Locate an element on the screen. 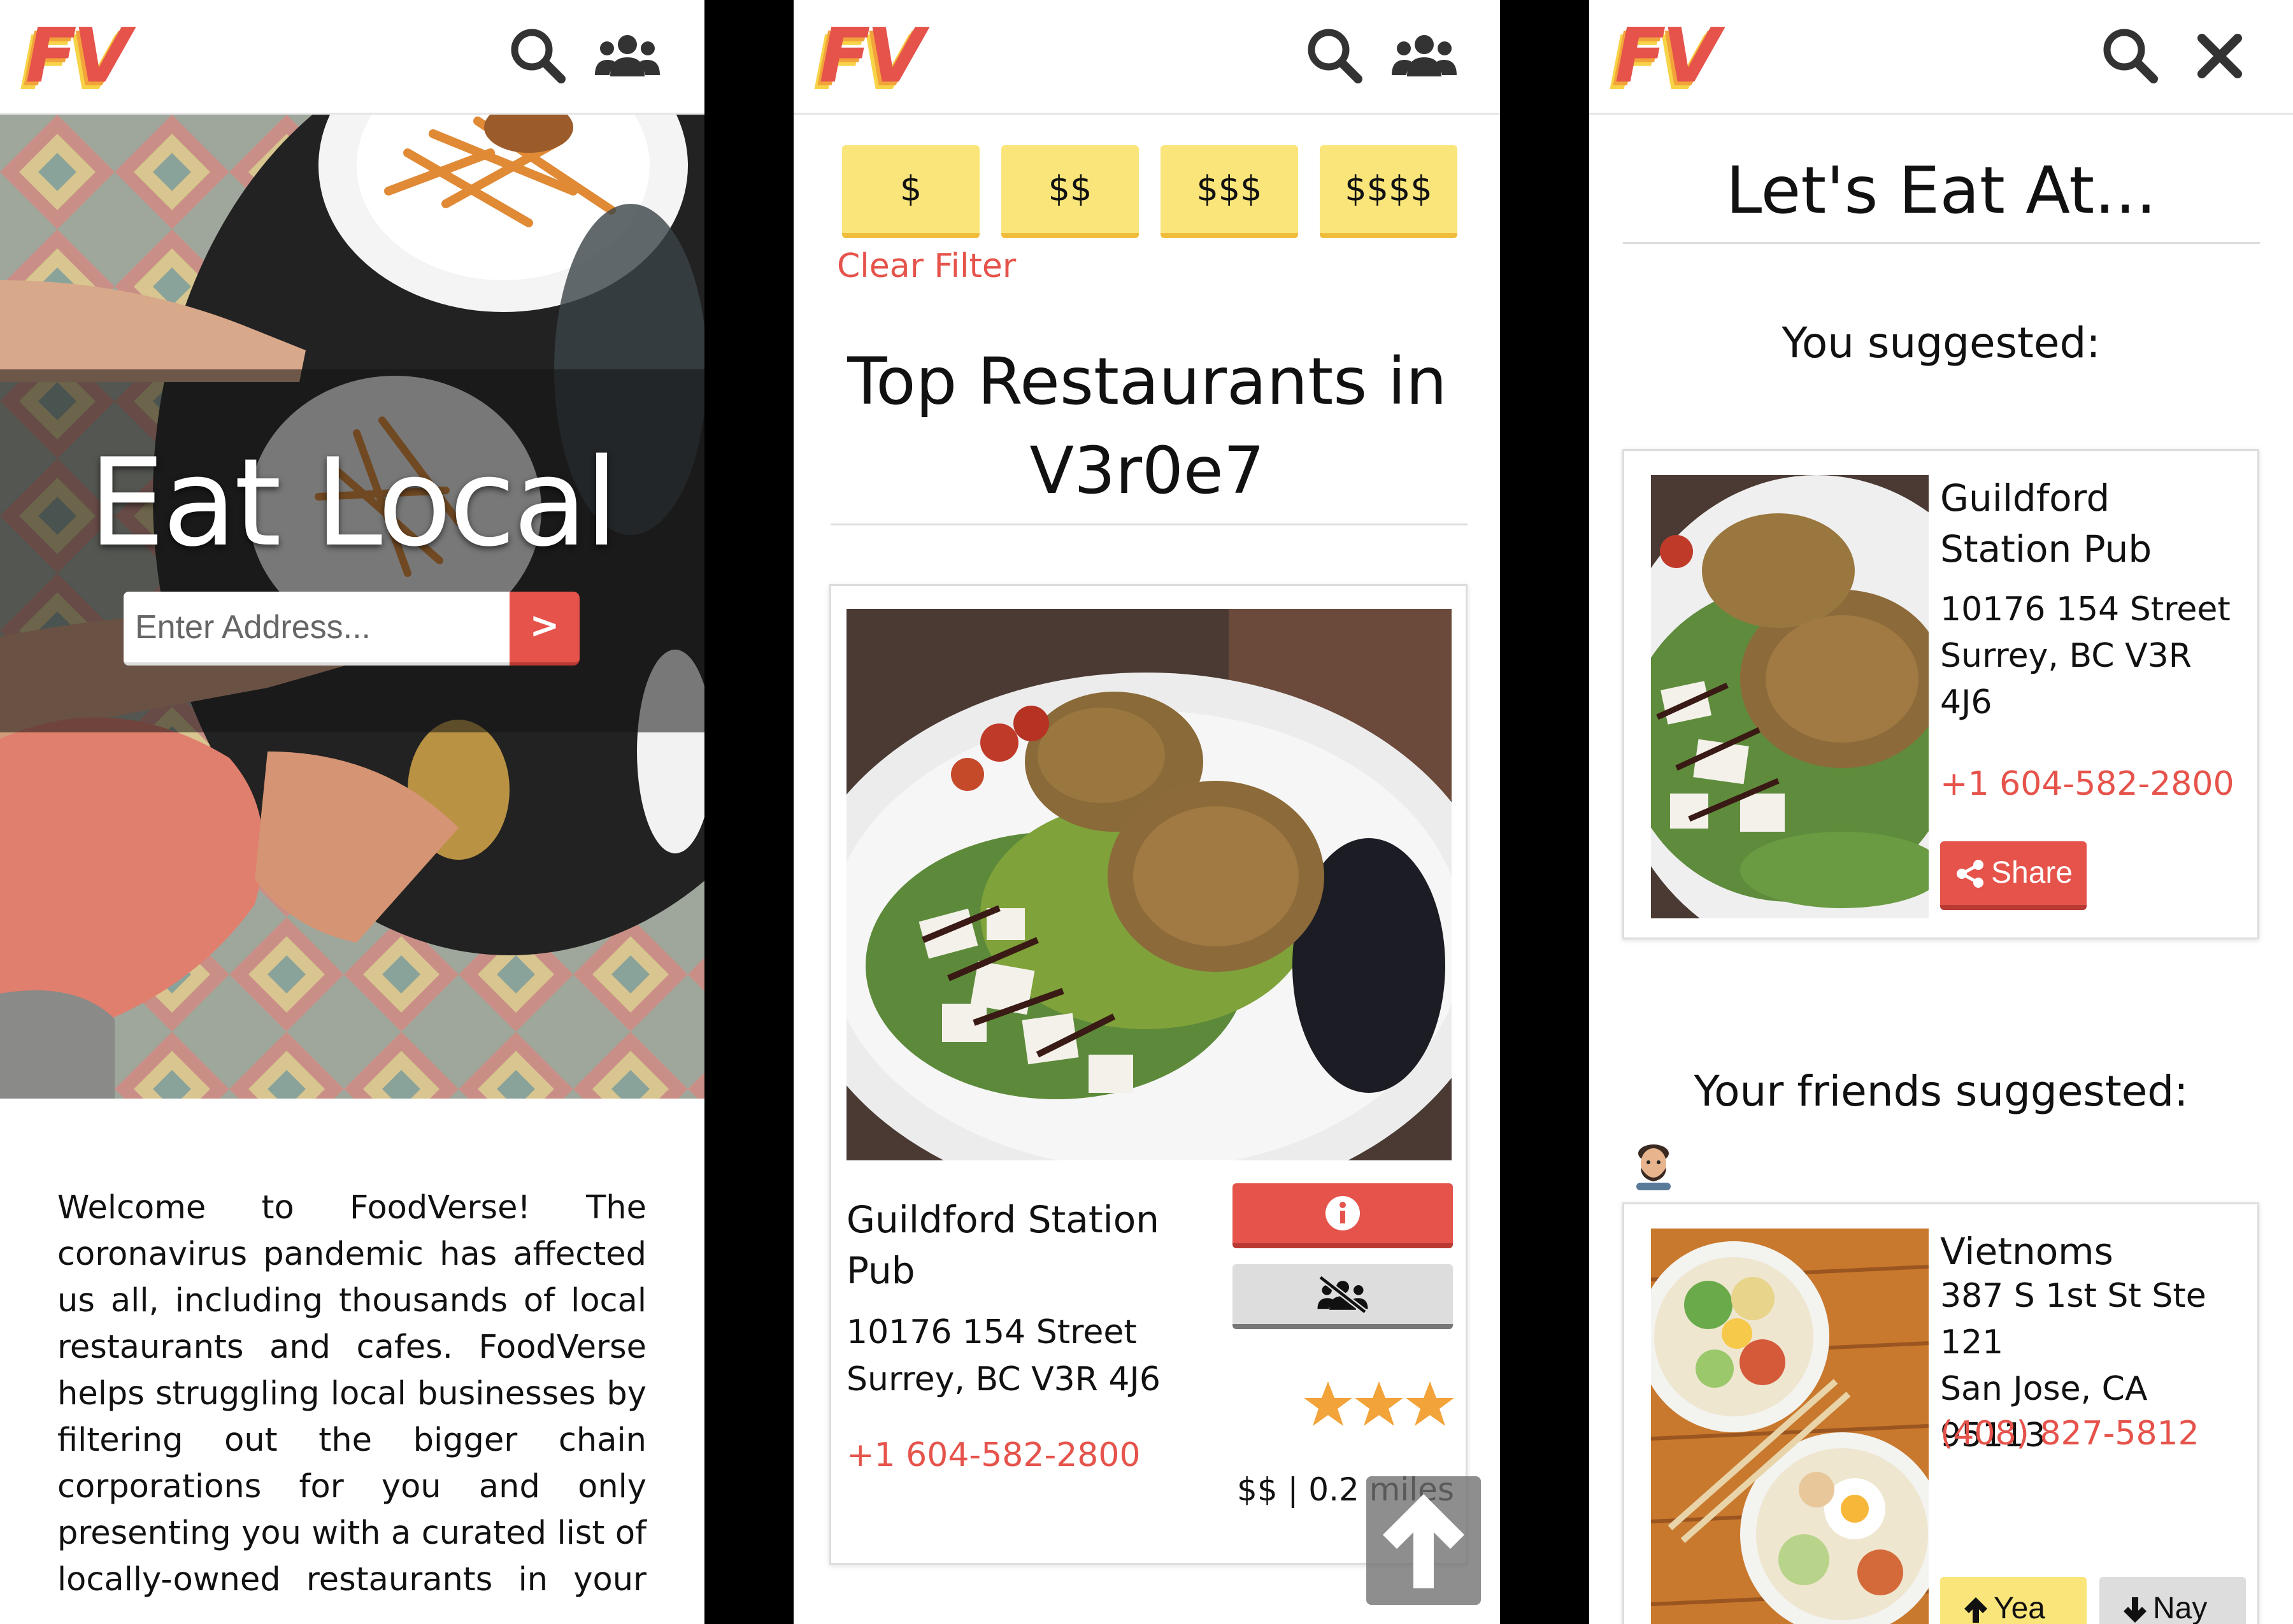 Image resolution: width=2293 pixels, height=1624 pixels. hero-title: Eat Local is located at coordinates (353, 502).